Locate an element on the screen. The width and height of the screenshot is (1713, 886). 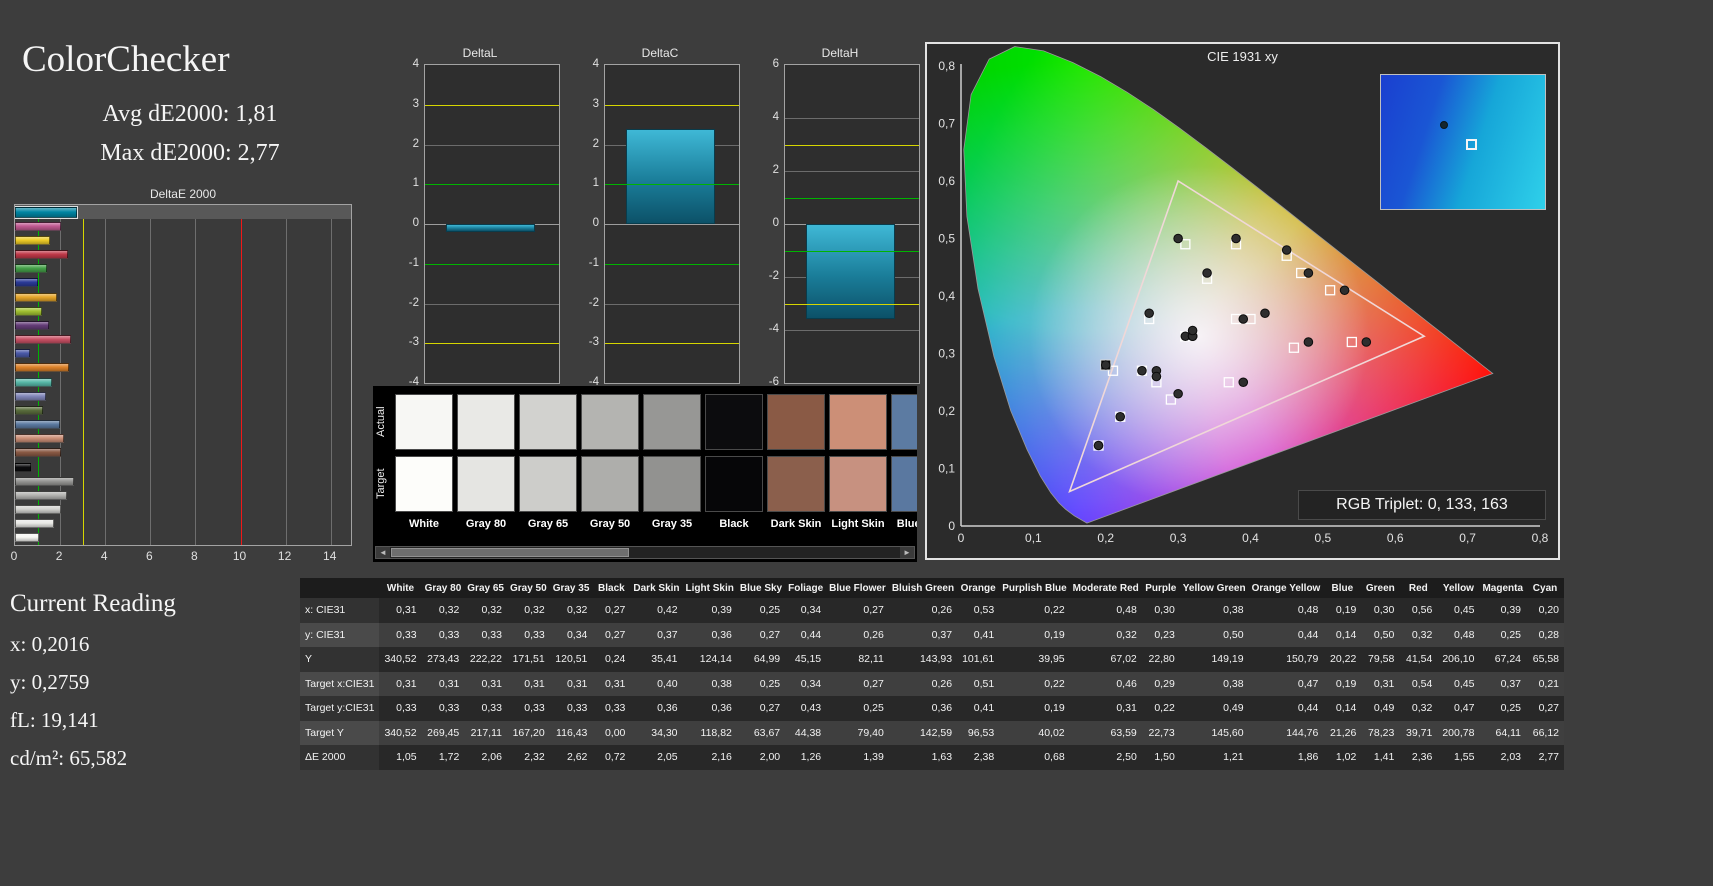
x-tick-label: 2 is located at coordinates (59, 556).